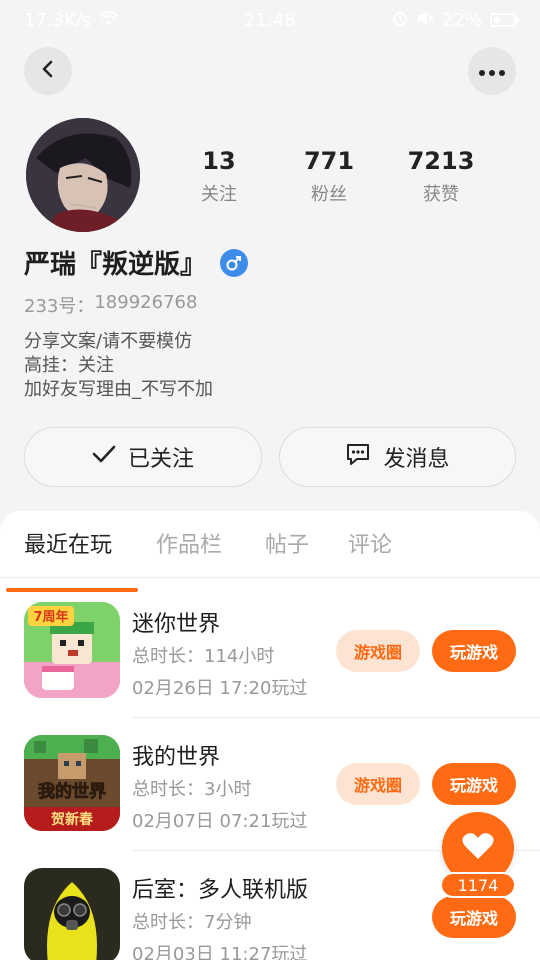  I want to click on bio-line: 高挂：关注, so click(69, 365).